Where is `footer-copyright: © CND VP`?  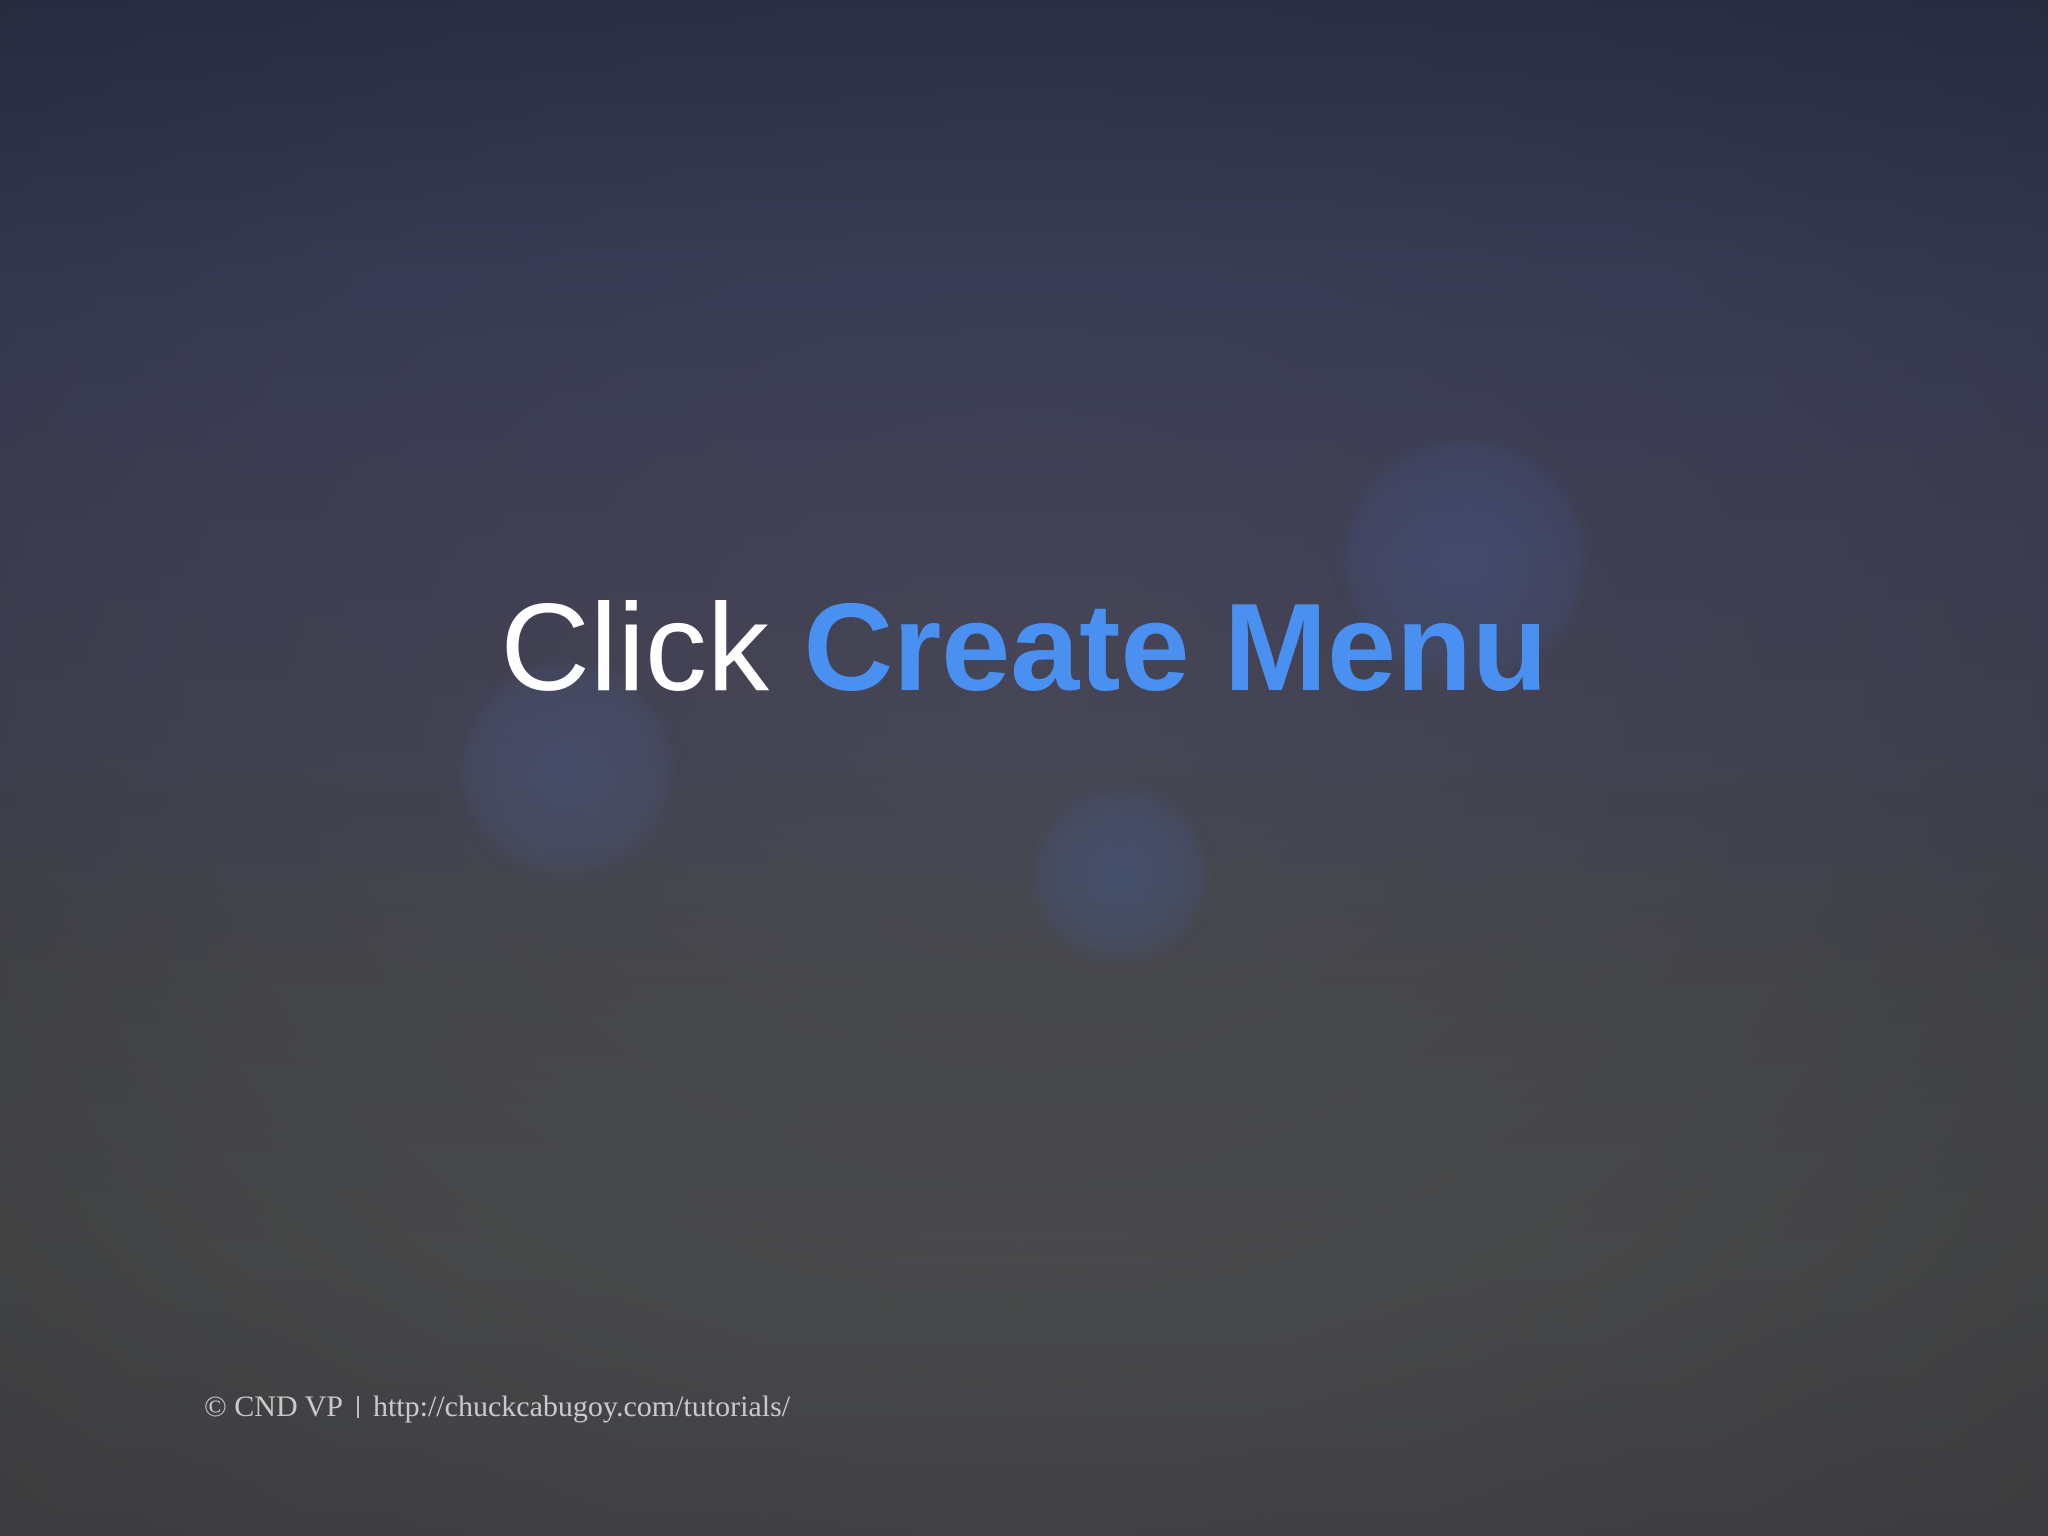
footer-copyright: © CND VP is located at coordinates (273, 1406).